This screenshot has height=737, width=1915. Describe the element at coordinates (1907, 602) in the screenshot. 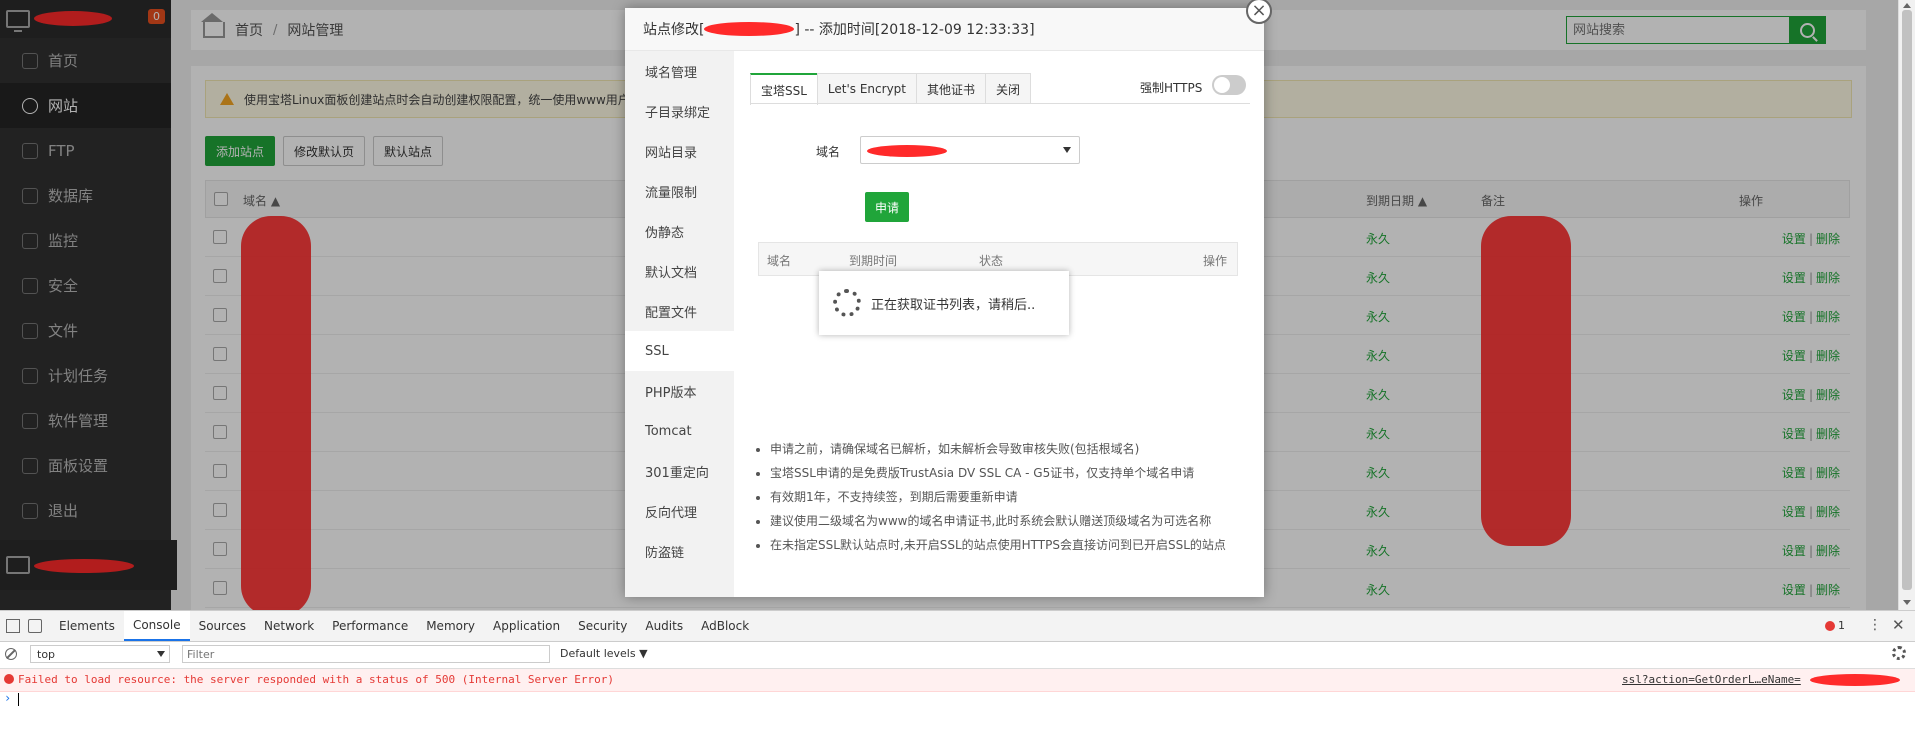

I see `scroll-down-icon` at that location.